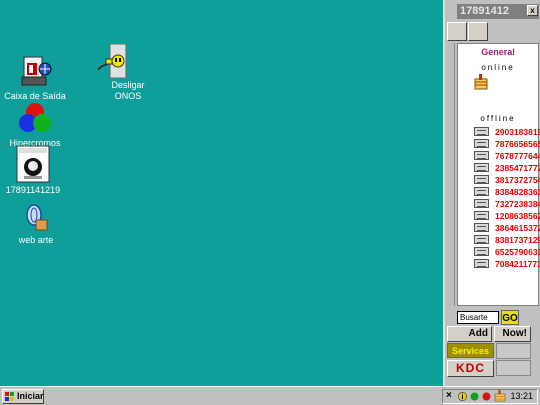 The width and height of the screenshot is (540, 405). Describe the element at coordinates (35, 119) in the screenshot. I see `color-circles-icon` at that location.